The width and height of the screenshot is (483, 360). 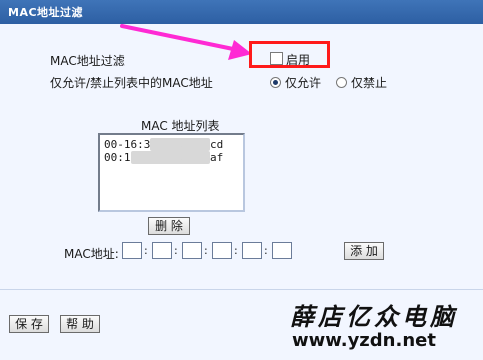 I want to click on mac-entry-prefix: 00-16:3, so click(x=127, y=144).